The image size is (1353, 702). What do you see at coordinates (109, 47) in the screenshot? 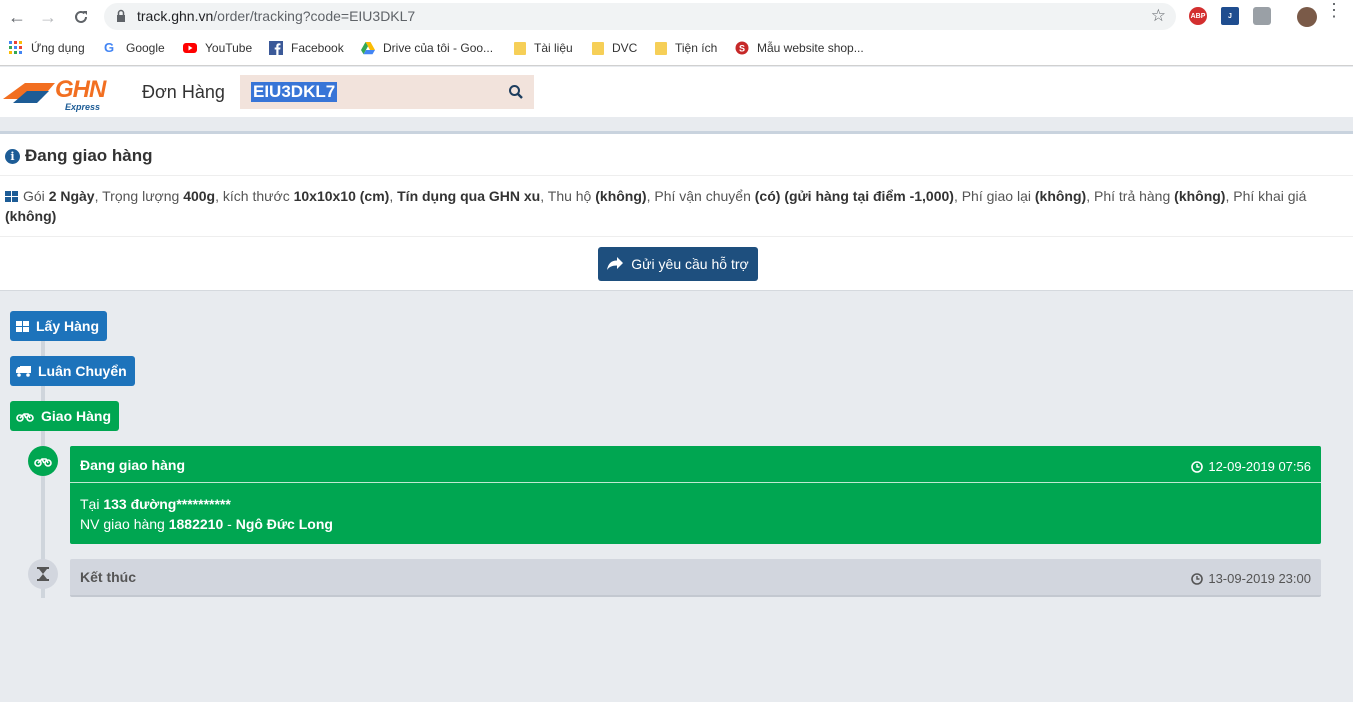
I see `google-icon: G` at bounding box center [109, 47].